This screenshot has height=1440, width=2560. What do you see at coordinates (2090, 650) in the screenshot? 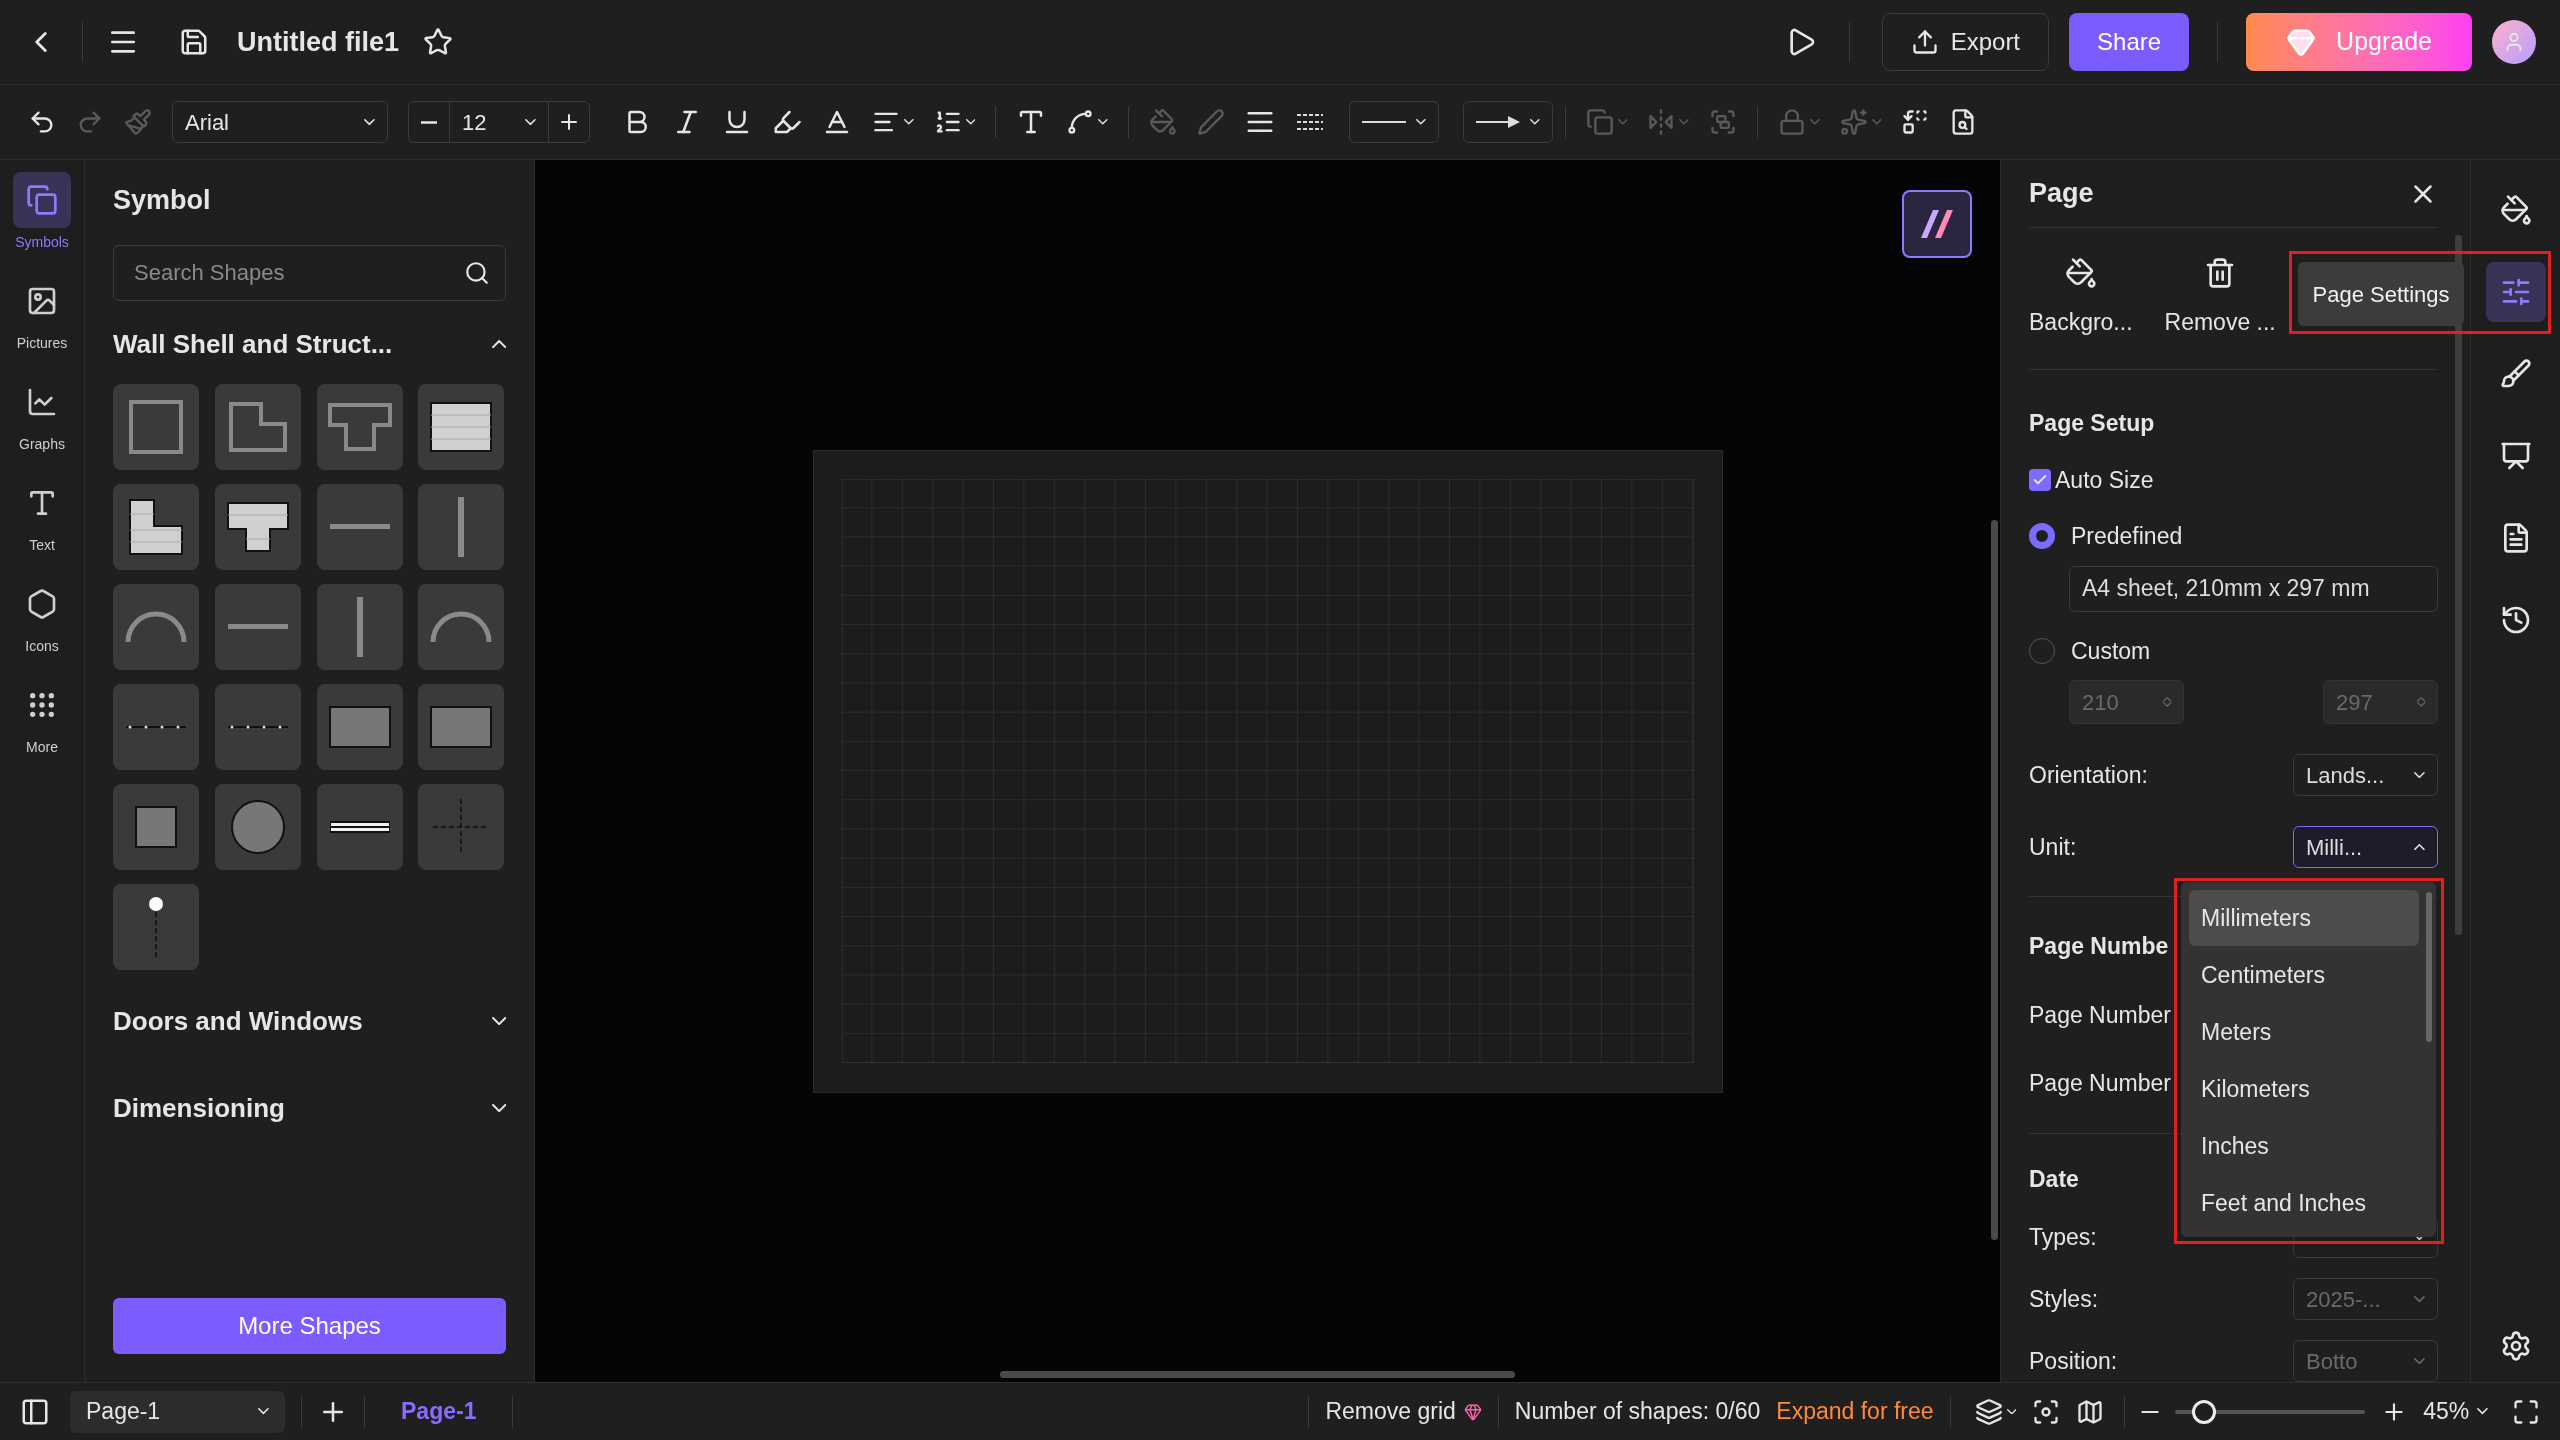
I see `size-radio: Custom` at bounding box center [2090, 650].